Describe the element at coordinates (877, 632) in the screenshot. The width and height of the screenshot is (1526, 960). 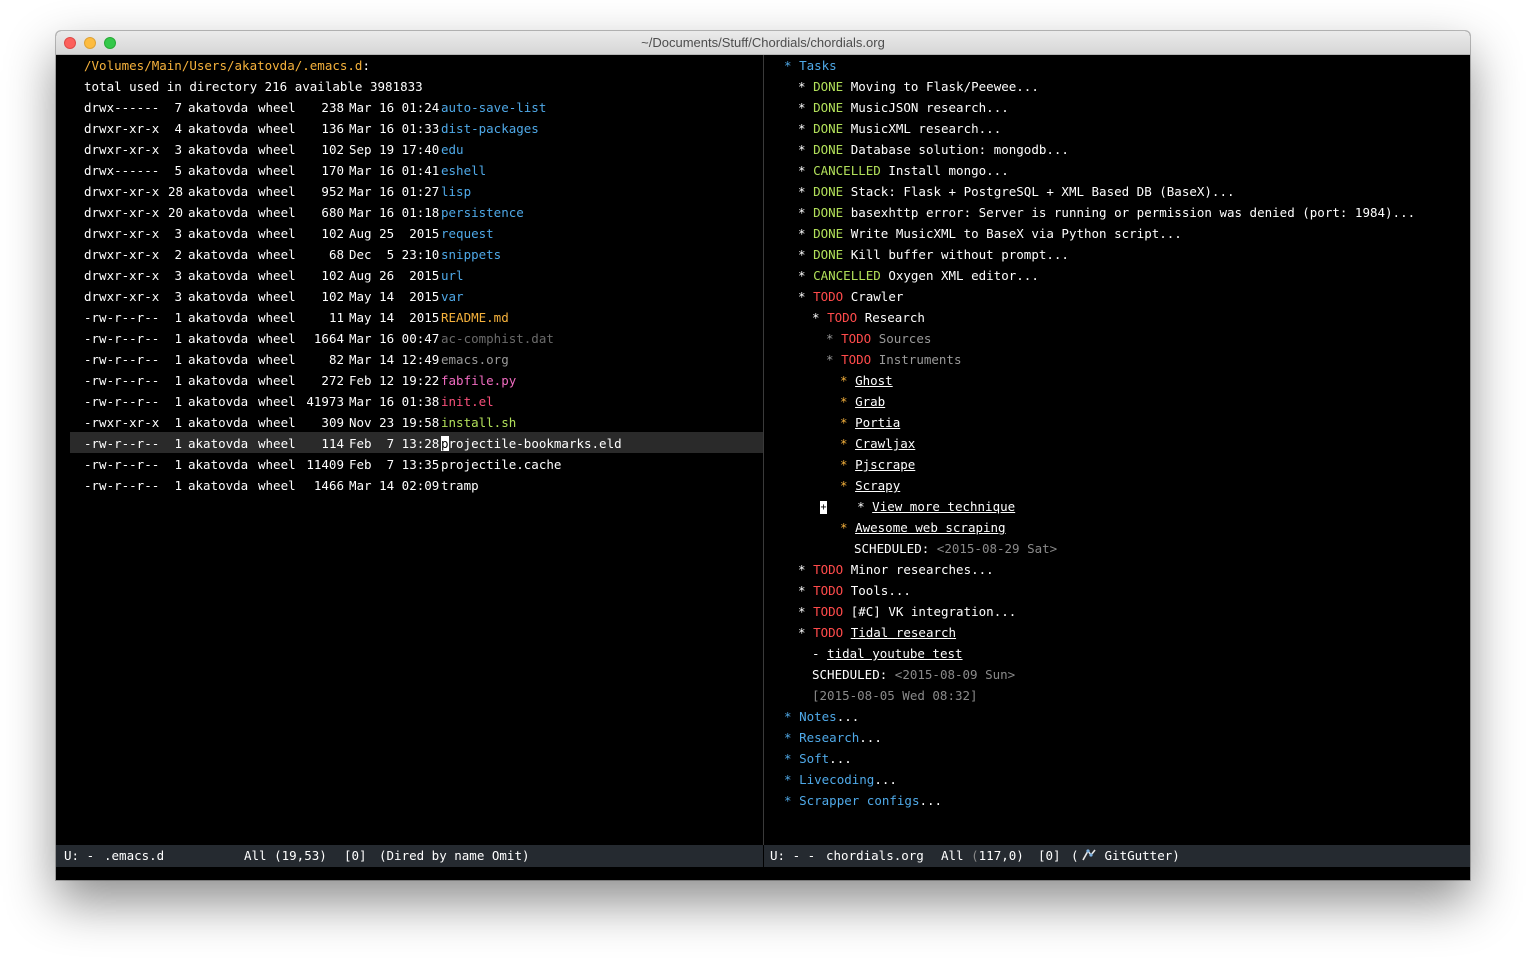
I see `org-task-item: * TODO Tidal research` at that location.